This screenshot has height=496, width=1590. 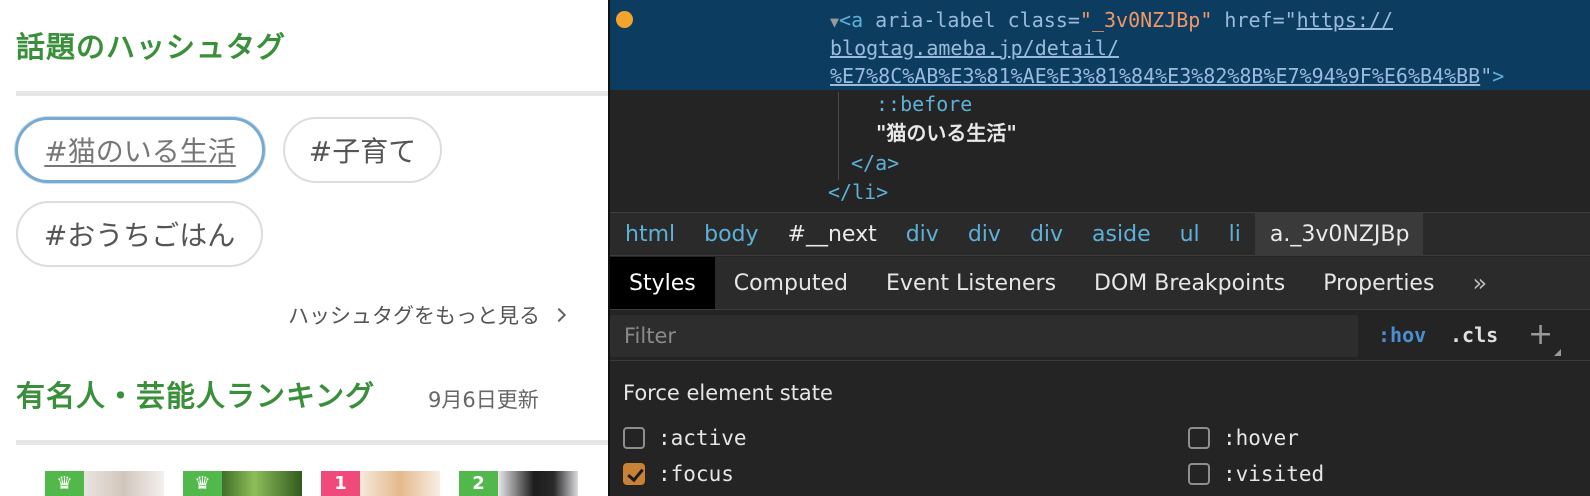 I want to click on hashtag-link-parenting: #子育て, so click(x=362, y=150).